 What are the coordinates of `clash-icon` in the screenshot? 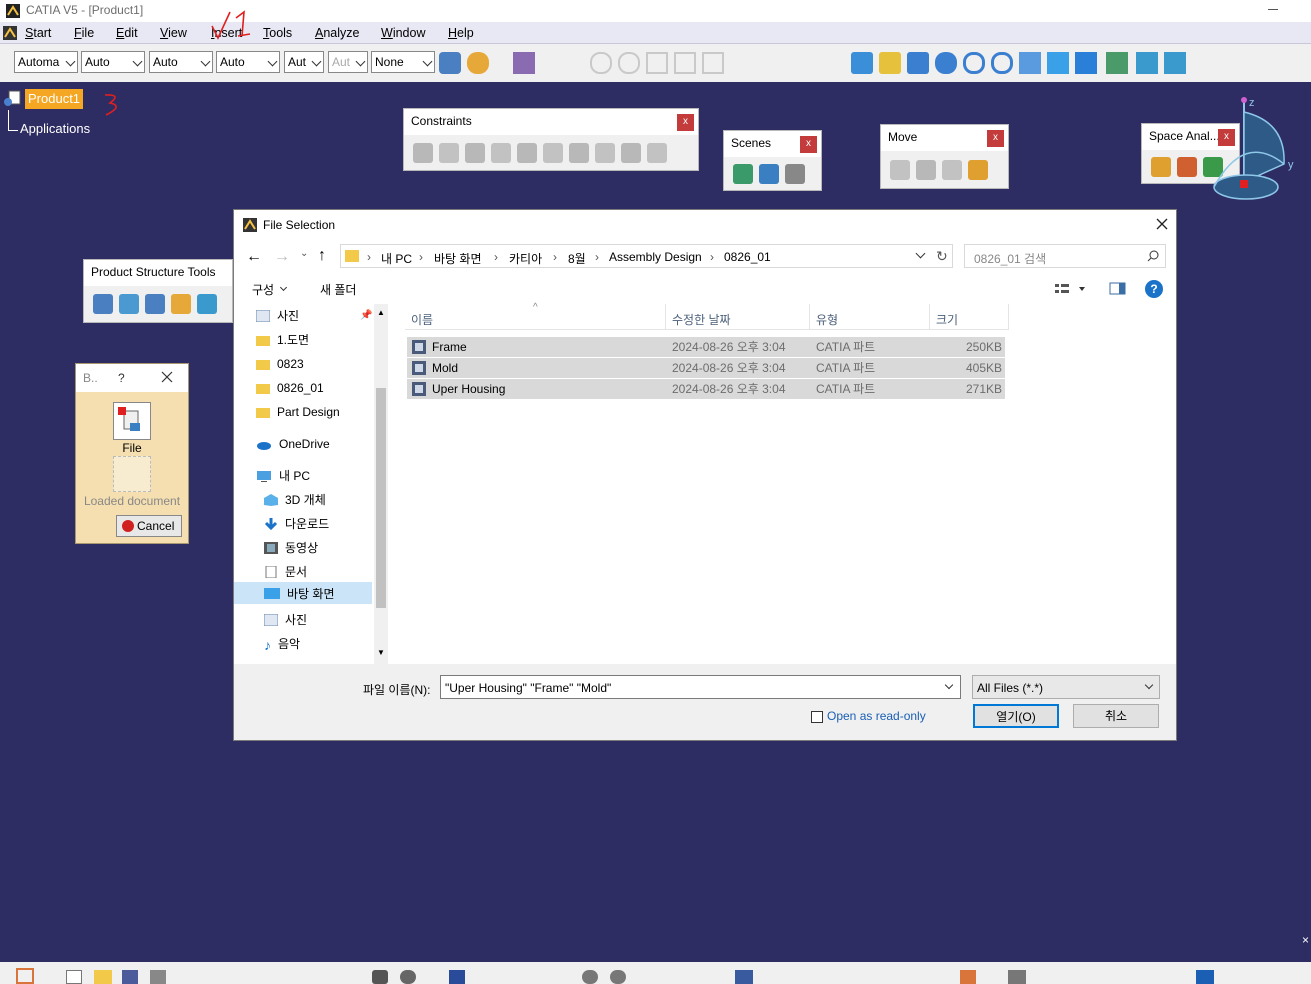 It's located at (1161, 167).